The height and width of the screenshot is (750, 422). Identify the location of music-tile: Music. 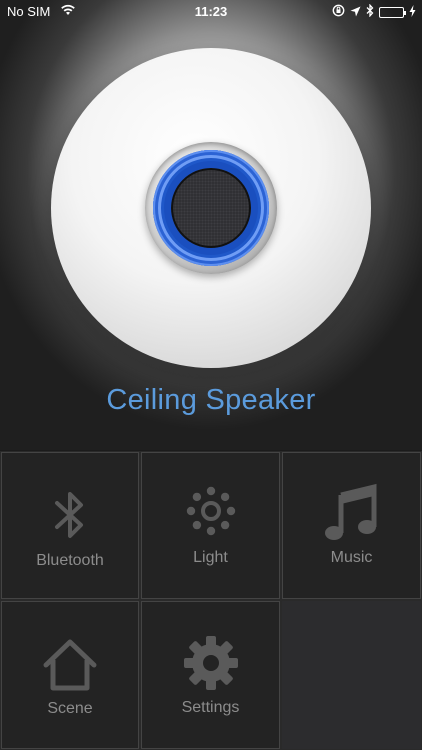
(351, 525).